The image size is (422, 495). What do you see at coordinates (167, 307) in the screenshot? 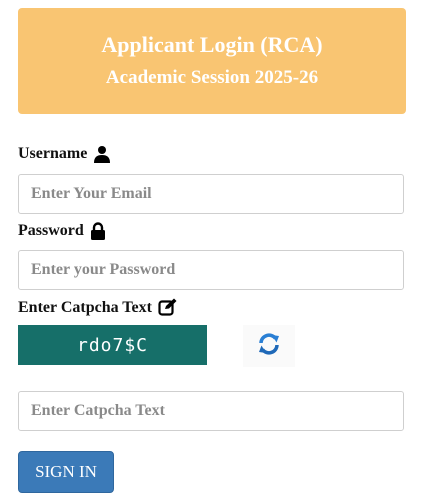
I see `edit-icon` at bounding box center [167, 307].